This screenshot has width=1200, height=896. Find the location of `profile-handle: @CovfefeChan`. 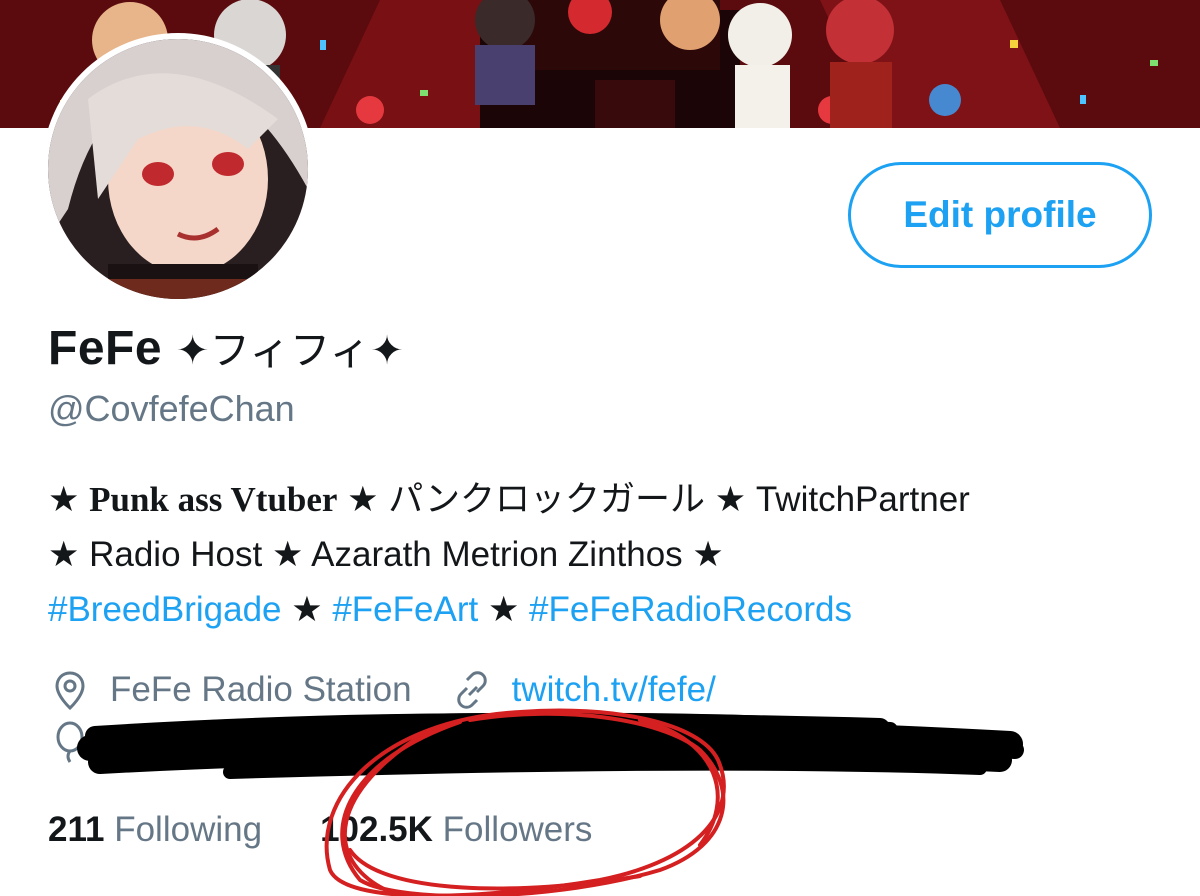

profile-handle: @CovfefeChan is located at coordinates (171, 408).